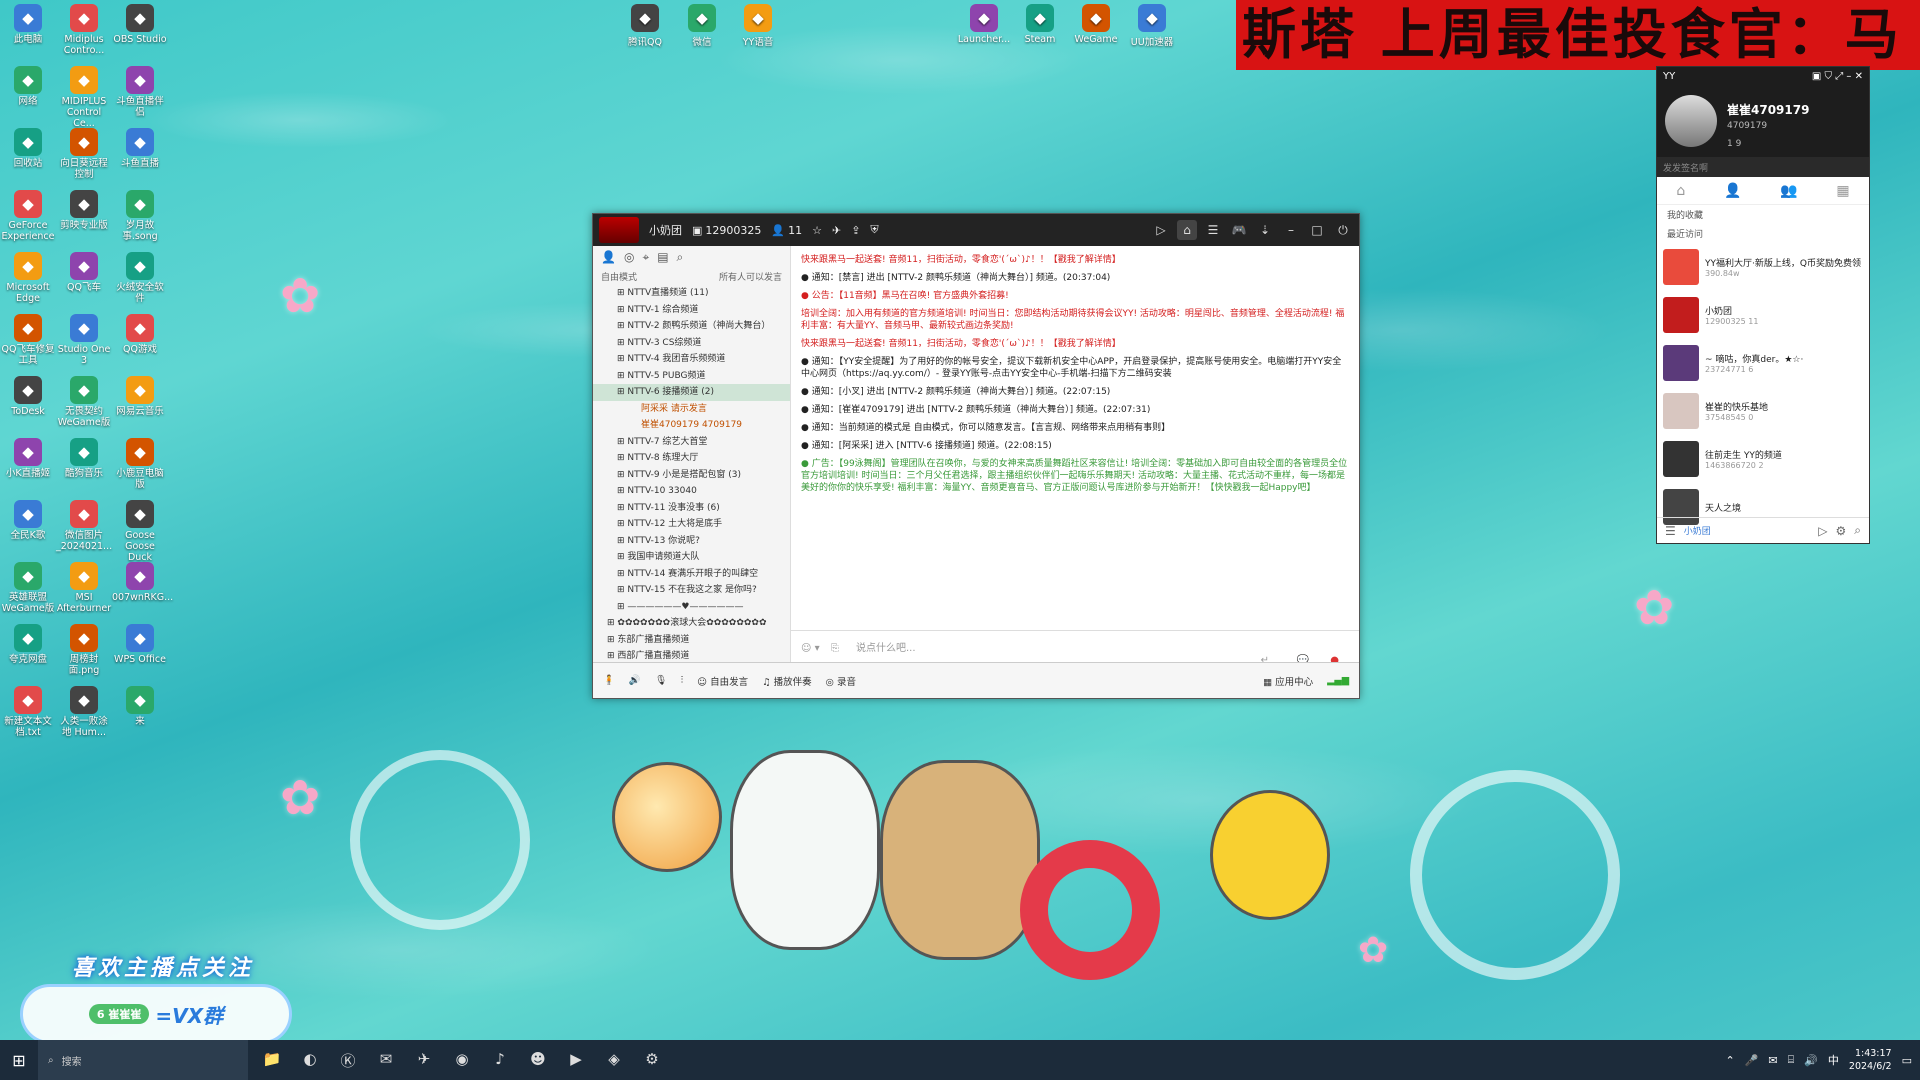  I want to click on desktop-icon: ◆ WeGame, so click(1096, 22).